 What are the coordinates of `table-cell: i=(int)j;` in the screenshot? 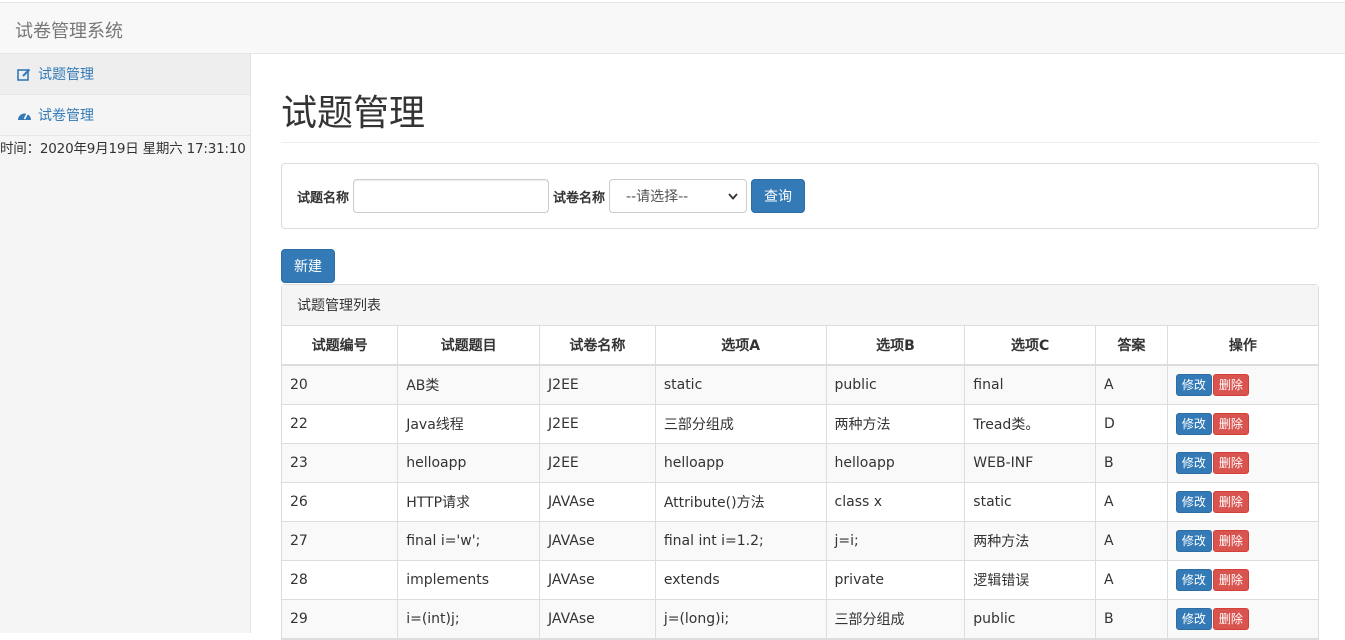 It's located at (469, 618).